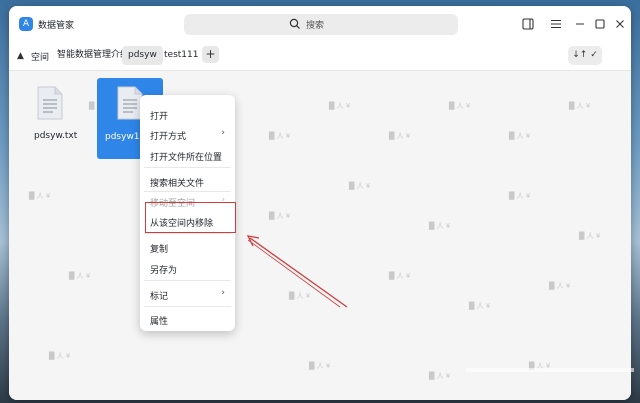  I want to click on decorative-bars, so click(550, 370).